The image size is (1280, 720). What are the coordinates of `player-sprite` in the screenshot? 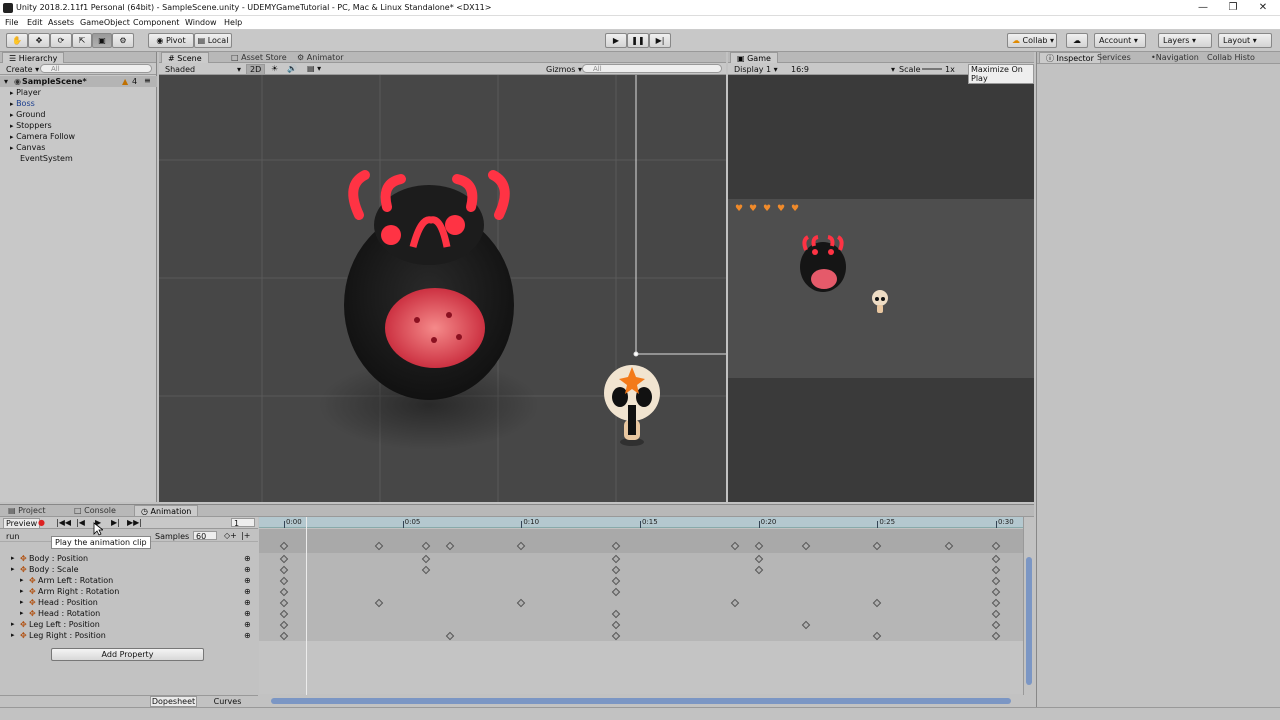 It's located at (632, 405).